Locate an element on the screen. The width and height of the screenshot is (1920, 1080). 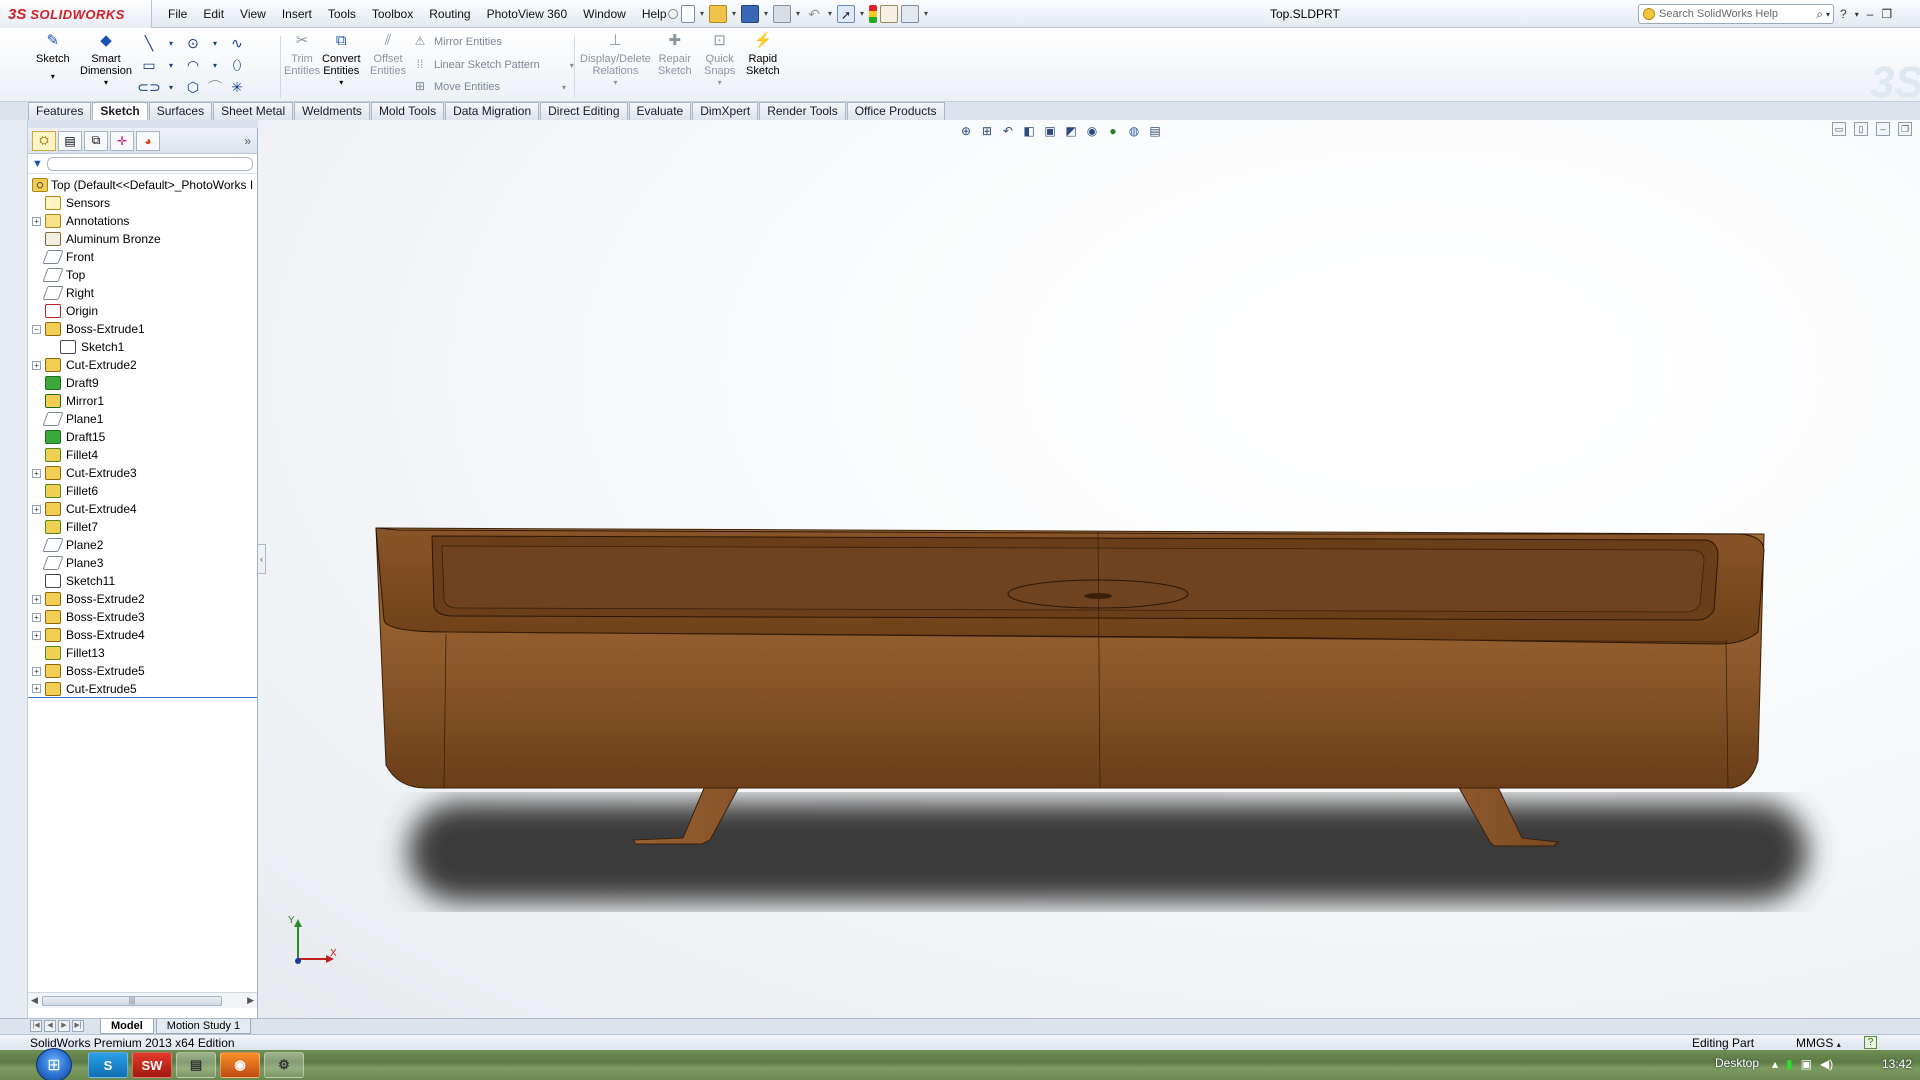
tree-item-plane2: Plane2 is located at coordinates (142, 545).